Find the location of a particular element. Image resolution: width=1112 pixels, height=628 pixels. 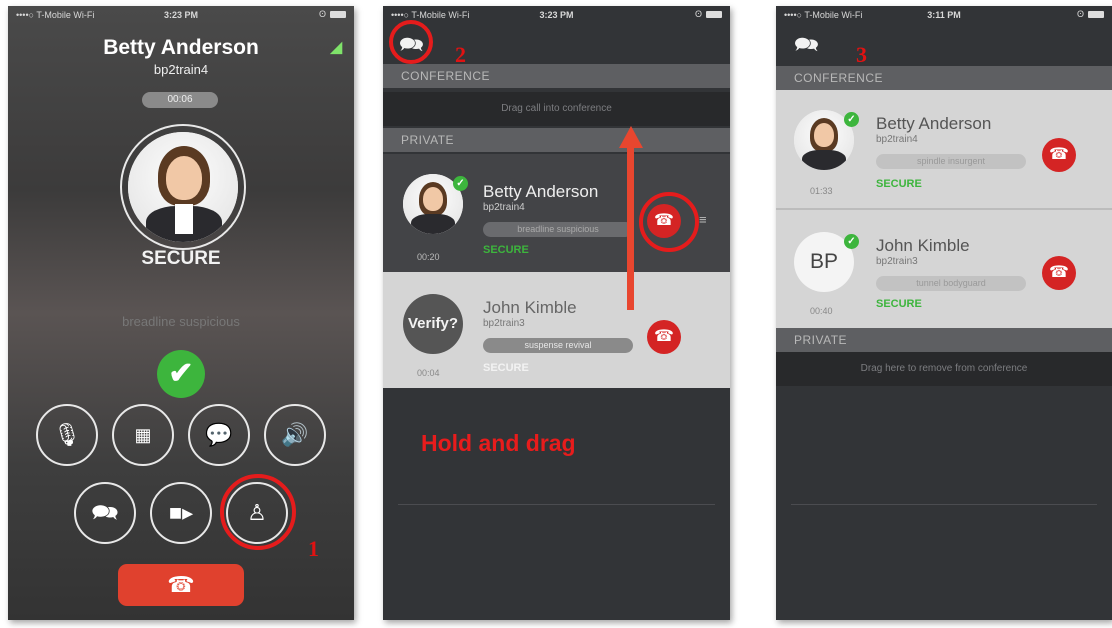

mute-button: 🎙 is located at coordinates (67, 435).